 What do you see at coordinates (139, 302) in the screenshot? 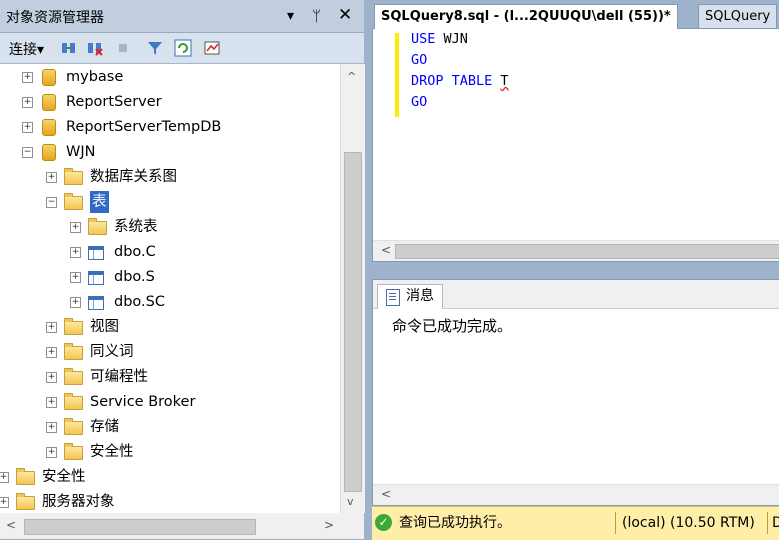
I see `tree-node-label: dbo.SC` at bounding box center [139, 302].